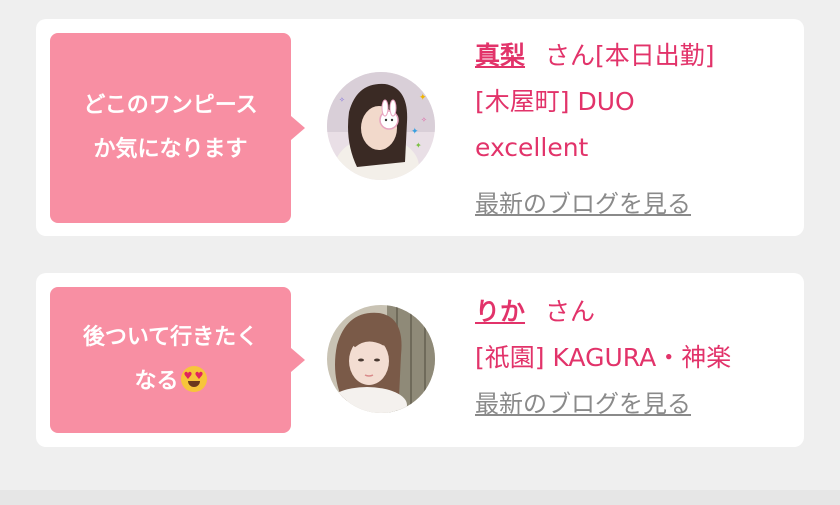  What do you see at coordinates (381, 359) in the screenshot?
I see `avatar` at bounding box center [381, 359].